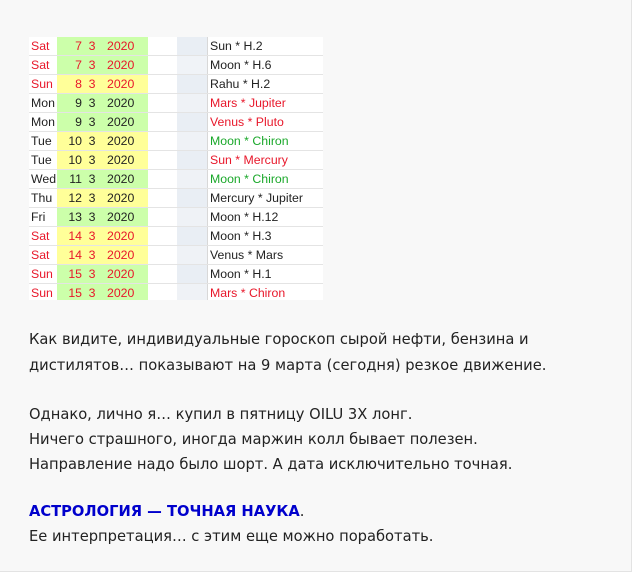 This screenshot has width=643, height=573. Describe the element at coordinates (75, 236) in the screenshot. I see `day-cell: 14` at that location.